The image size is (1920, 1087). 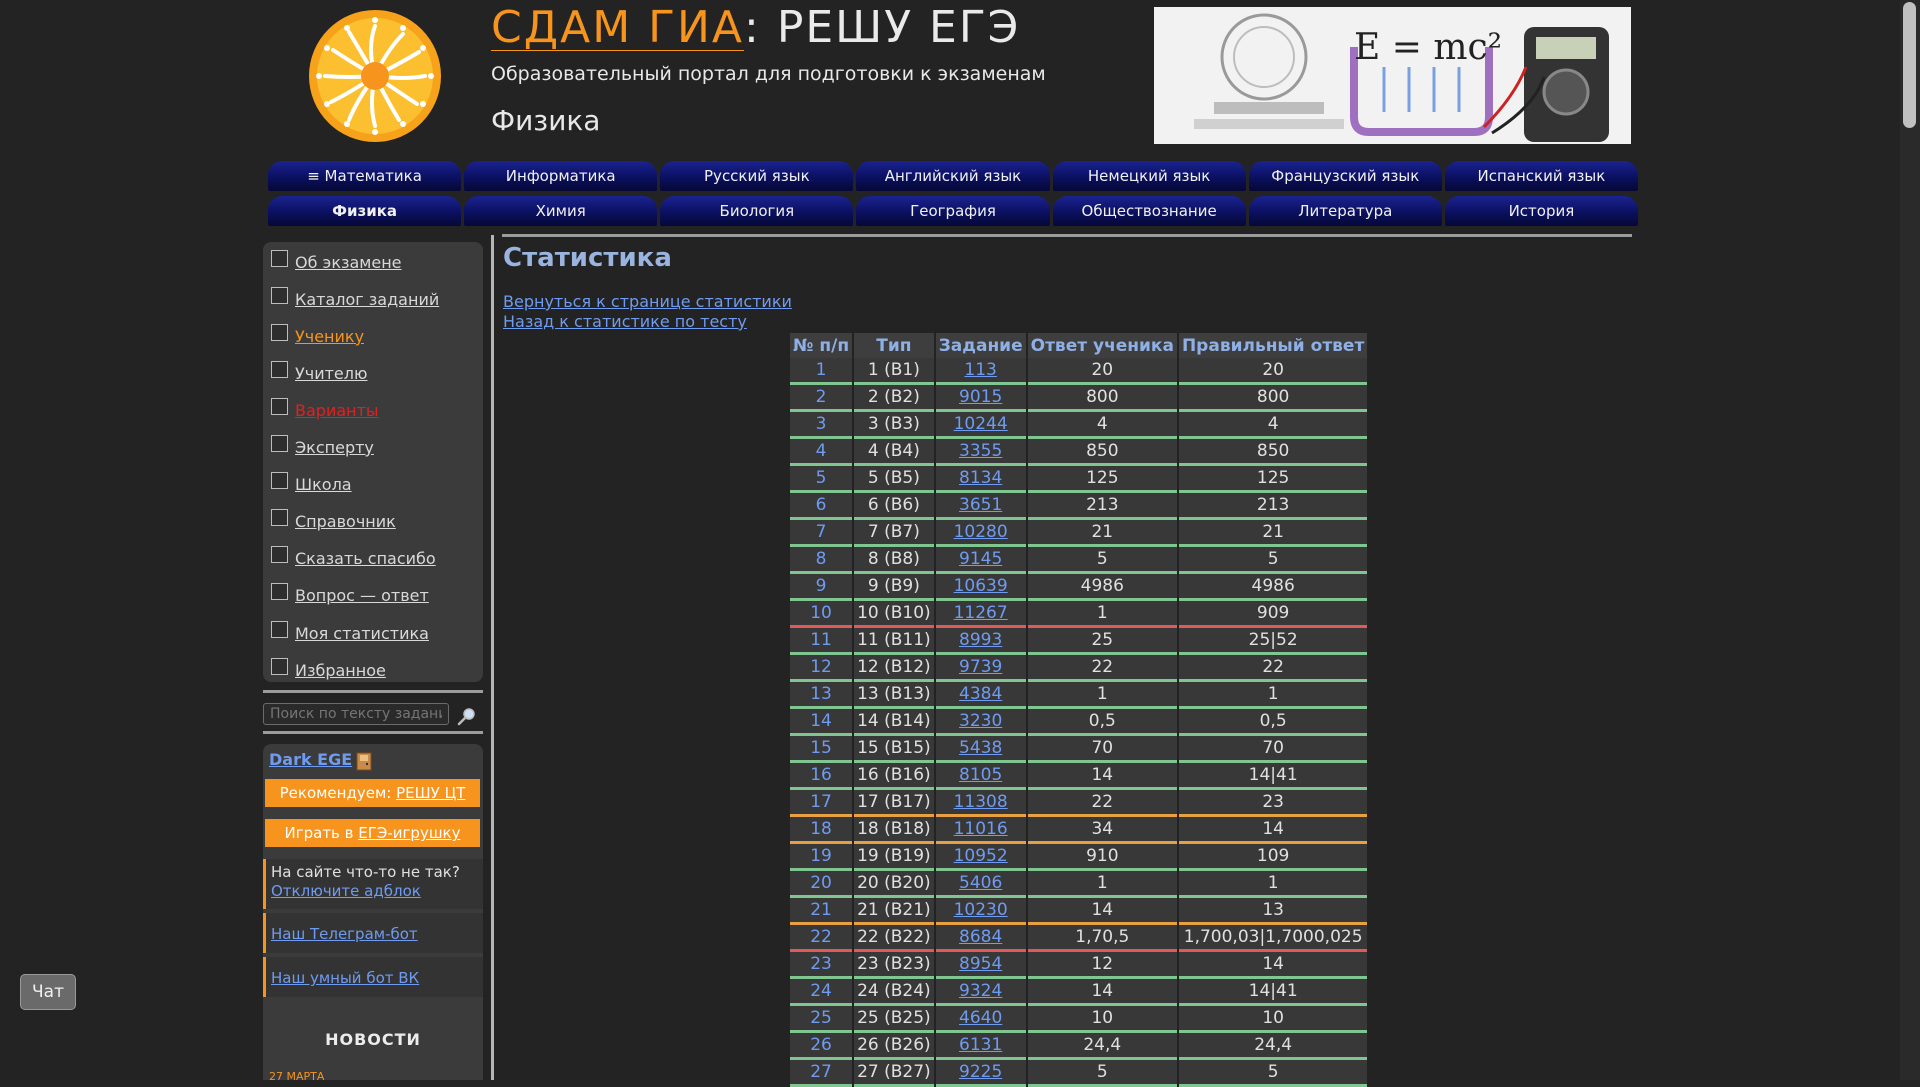 What do you see at coordinates (980, 721) in the screenshot?
I see `task-link: 3230` at bounding box center [980, 721].